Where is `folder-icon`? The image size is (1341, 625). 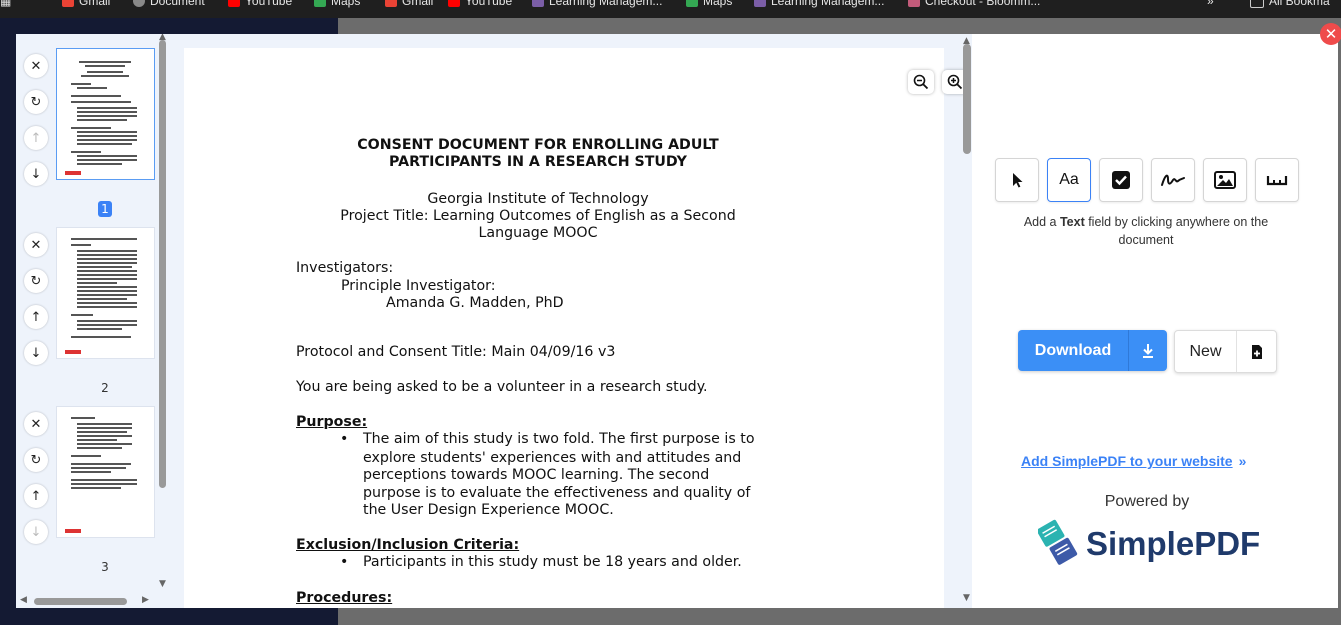
folder-icon is located at coordinates (1257, 4).